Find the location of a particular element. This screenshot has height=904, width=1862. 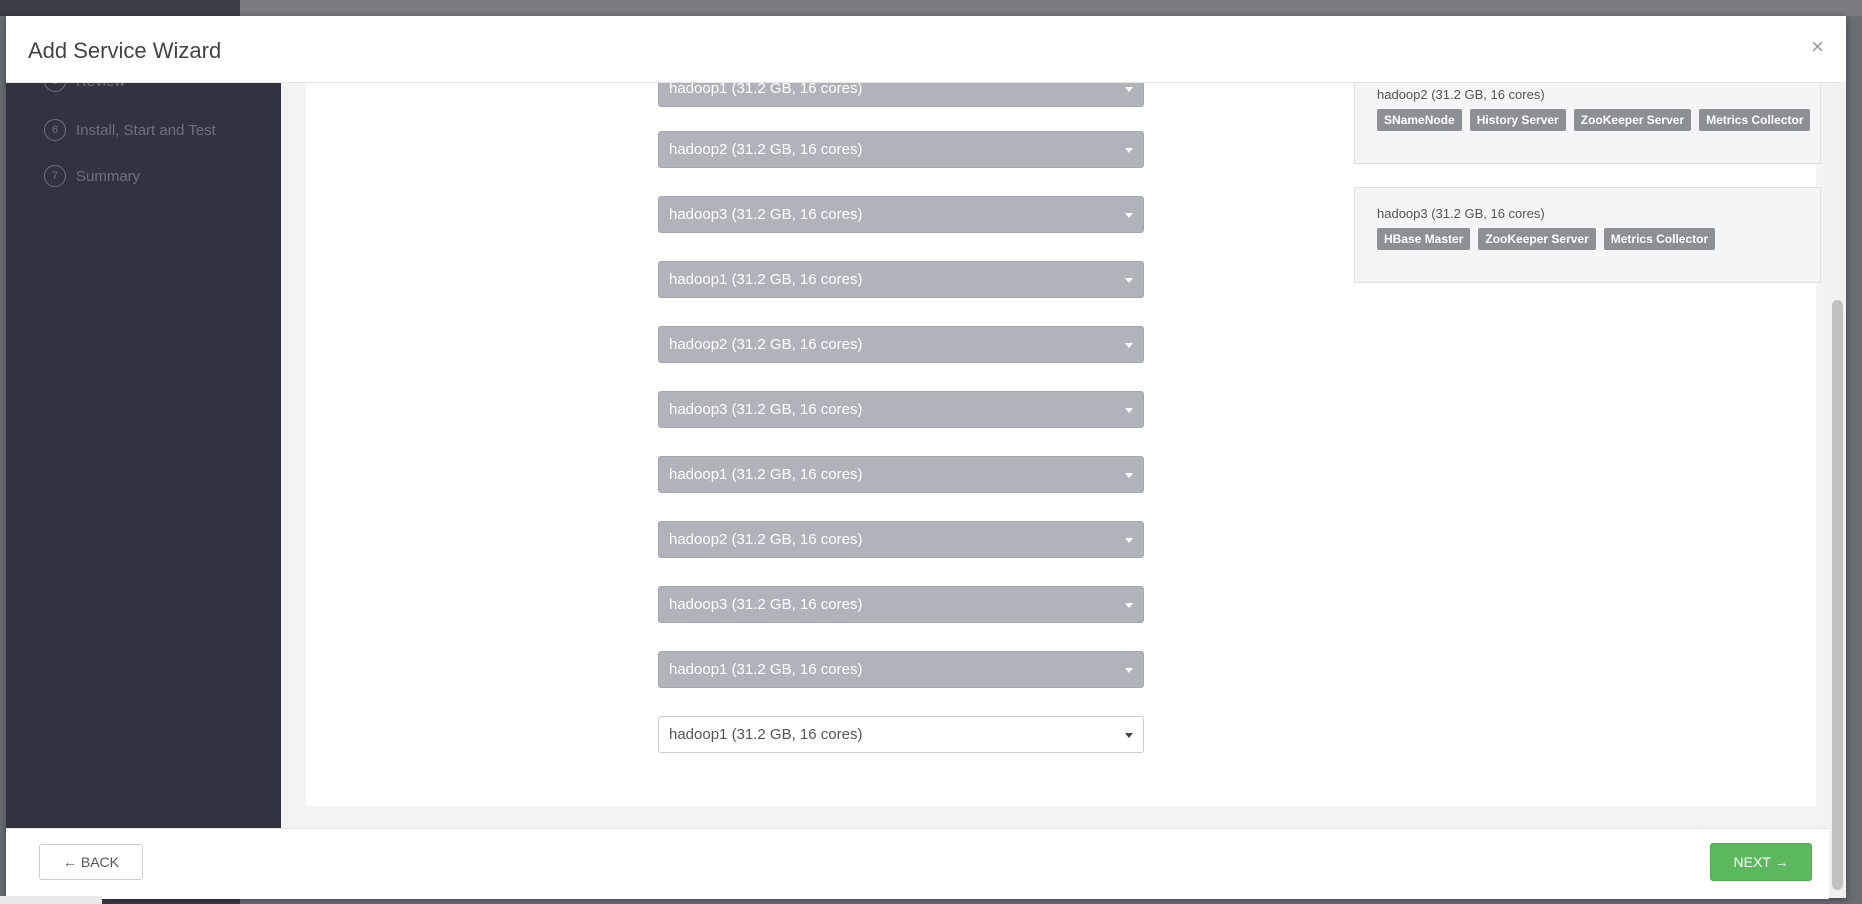

step-number-icon: 7 is located at coordinates (55, 176).